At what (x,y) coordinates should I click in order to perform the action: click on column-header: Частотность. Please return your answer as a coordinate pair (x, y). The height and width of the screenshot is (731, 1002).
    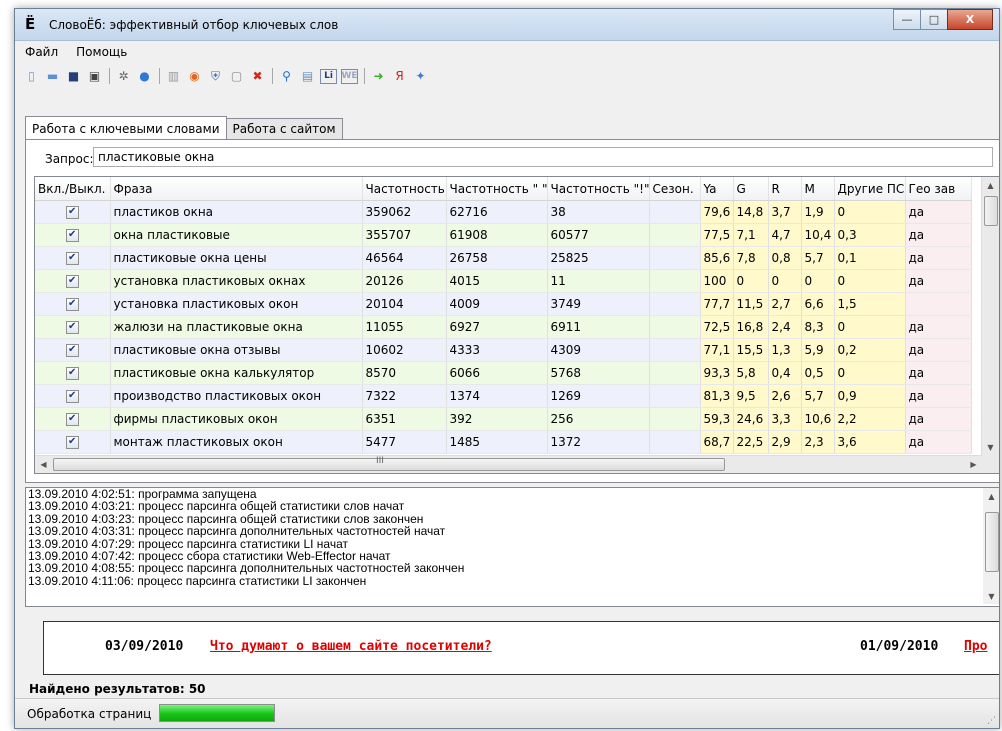
    Looking at the image, I should click on (404, 189).